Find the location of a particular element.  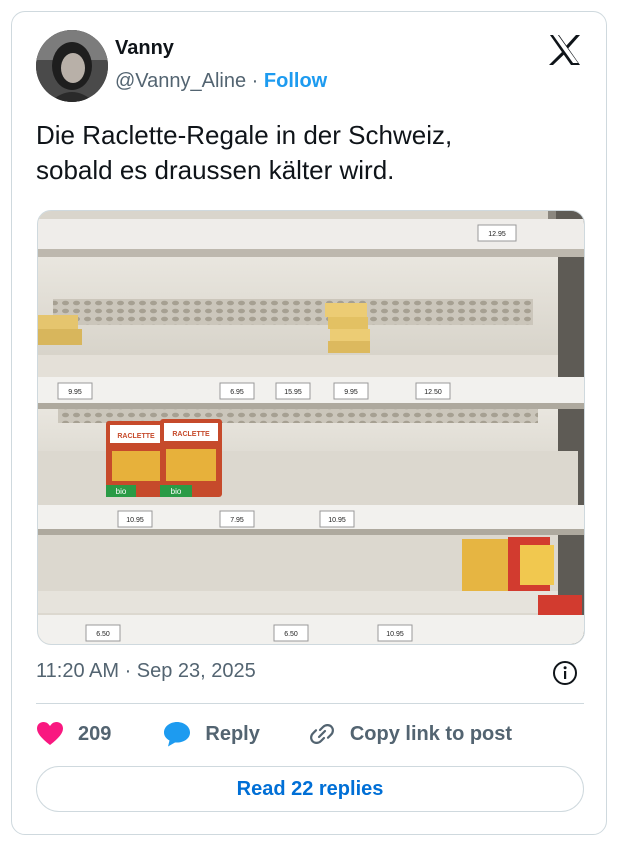

bio-label-2: bio is located at coordinates (176, 491).